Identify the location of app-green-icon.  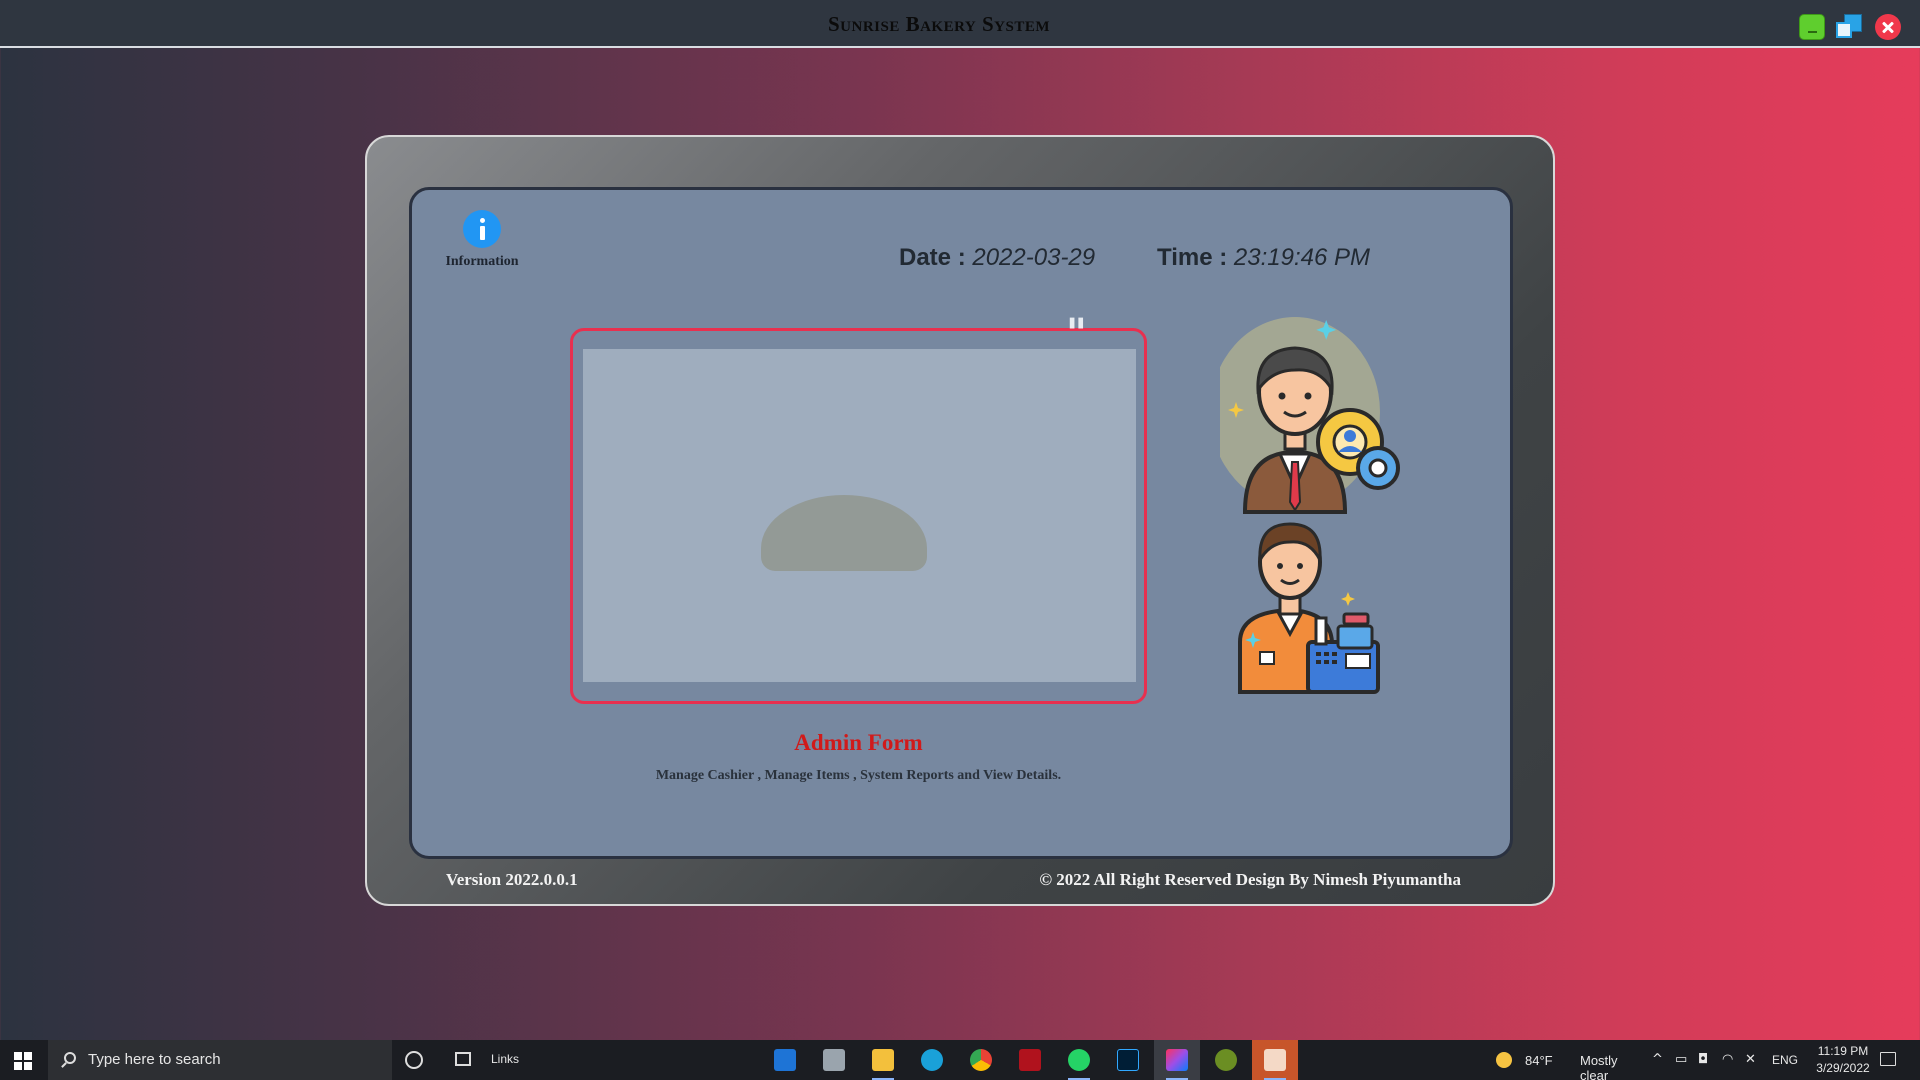
(1226, 1060).